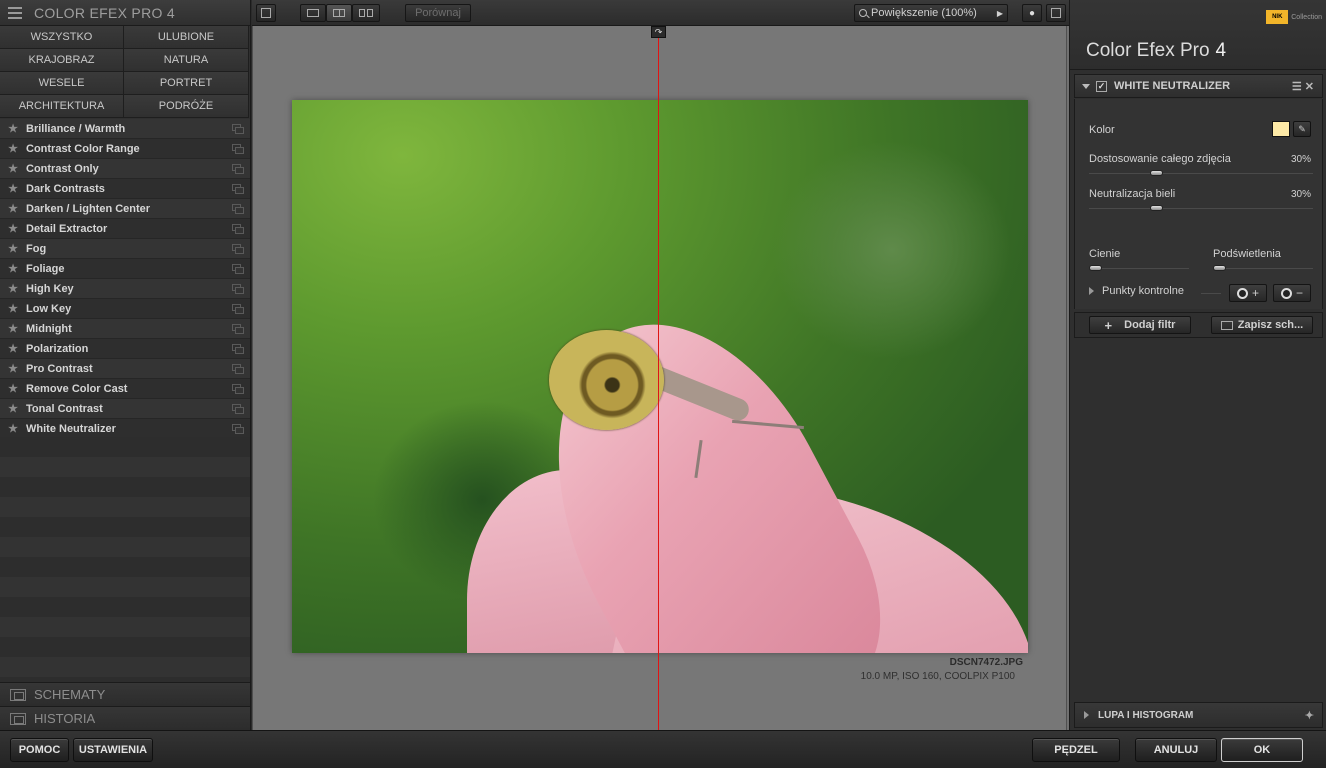 The image size is (1326, 768). I want to click on compare-button: Porównaj, so click(438, 13).